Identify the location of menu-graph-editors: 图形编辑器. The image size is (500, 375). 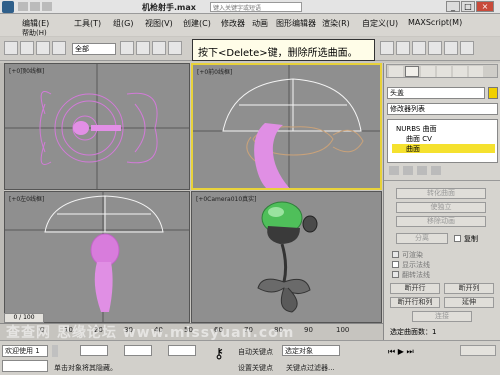
(296, 23).